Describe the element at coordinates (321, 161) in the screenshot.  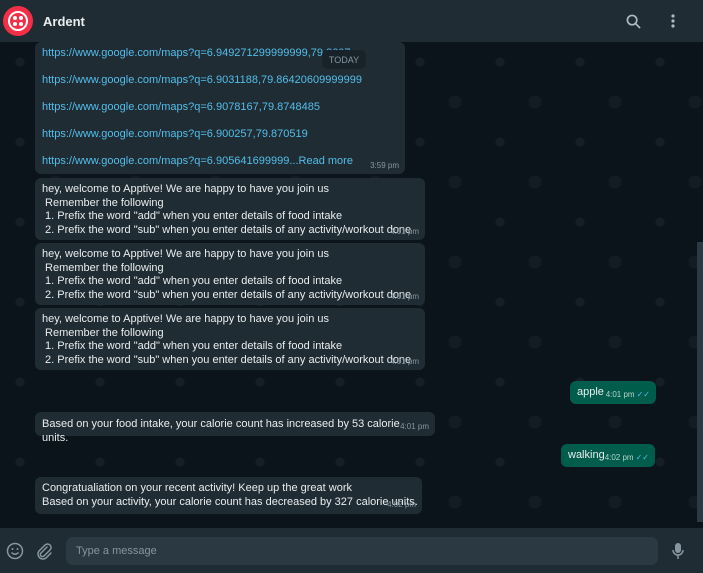
I see `read-more-link: ...Read more` at that location.